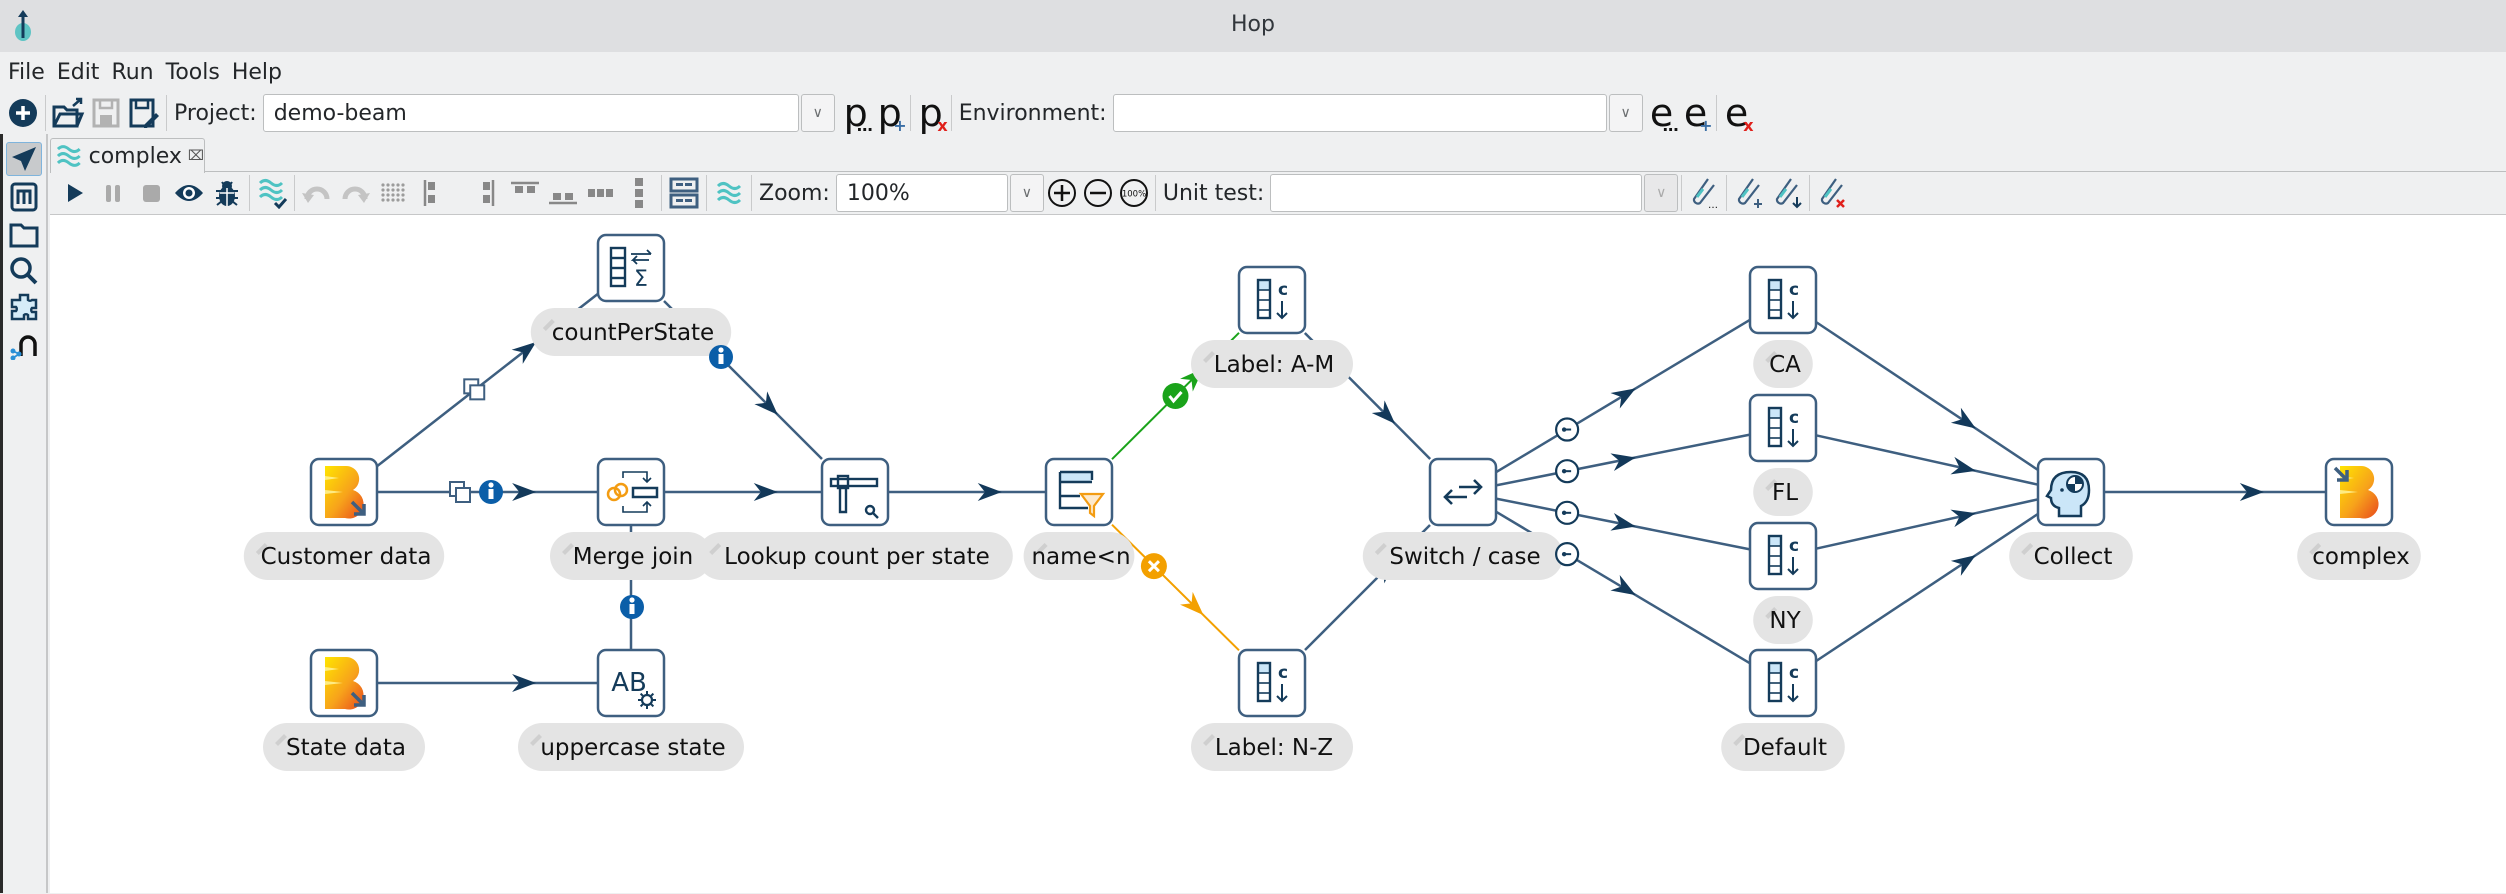  I want to click on transform-label-text: uppercase state, so click(632, 748).